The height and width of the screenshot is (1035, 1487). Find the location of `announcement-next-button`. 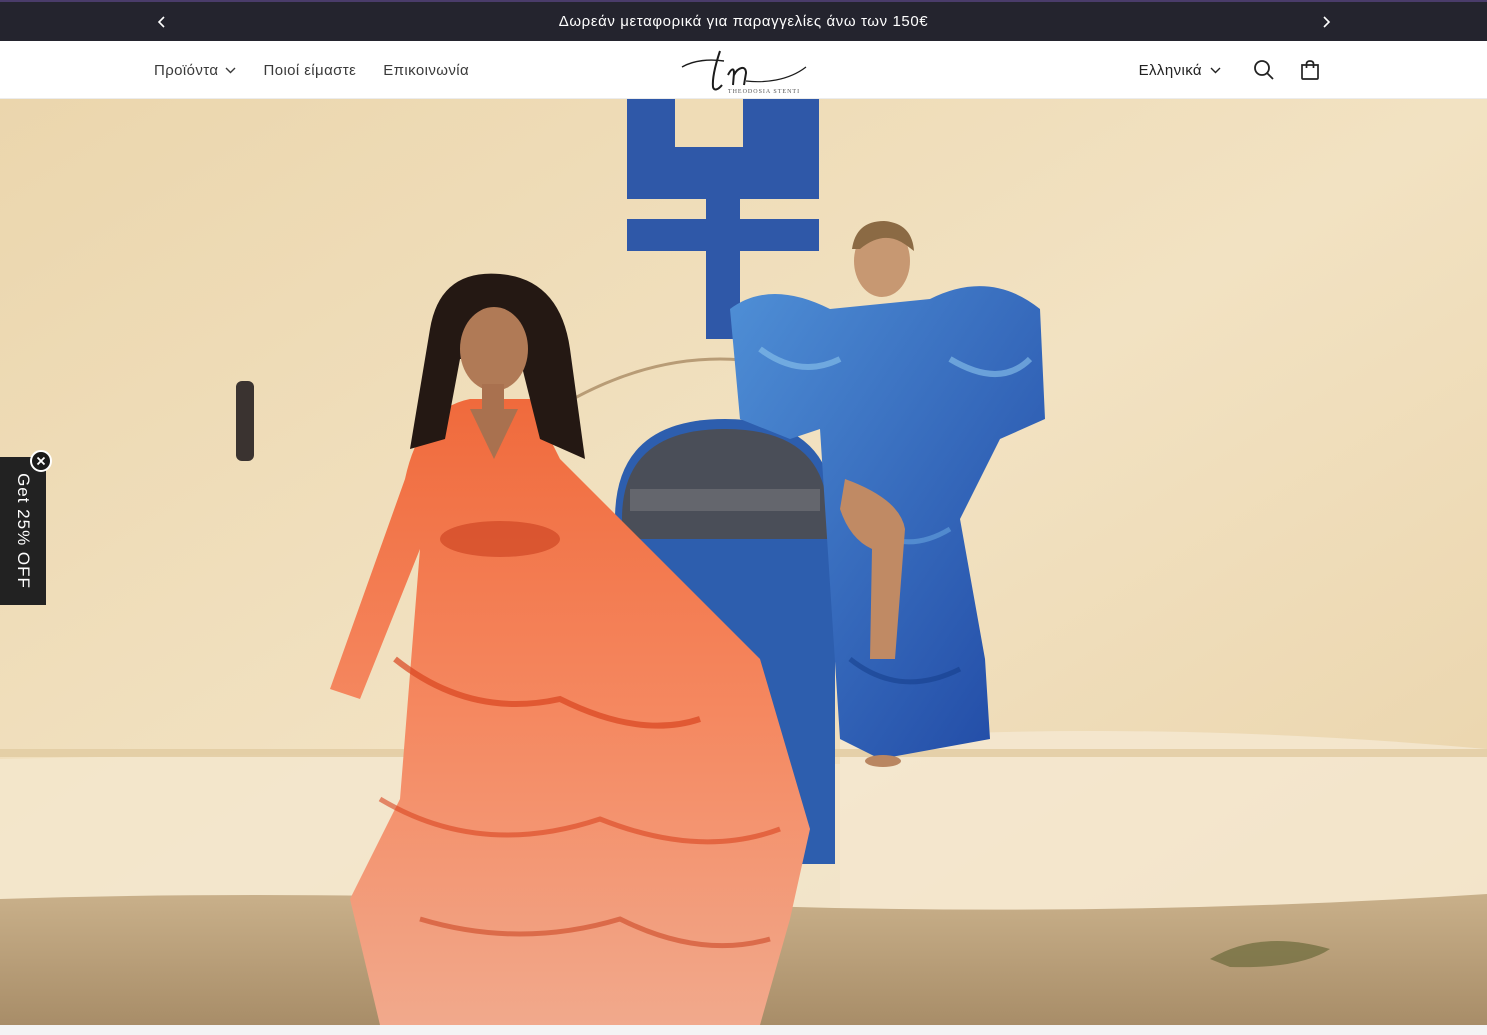

announcement-next-button is located at coordinates (1326, 22).